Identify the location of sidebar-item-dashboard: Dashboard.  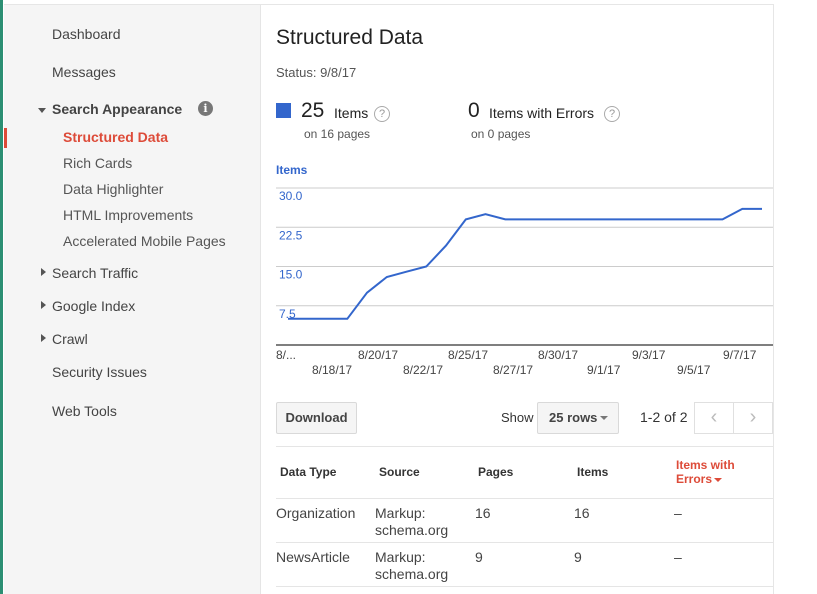
(86, 34).